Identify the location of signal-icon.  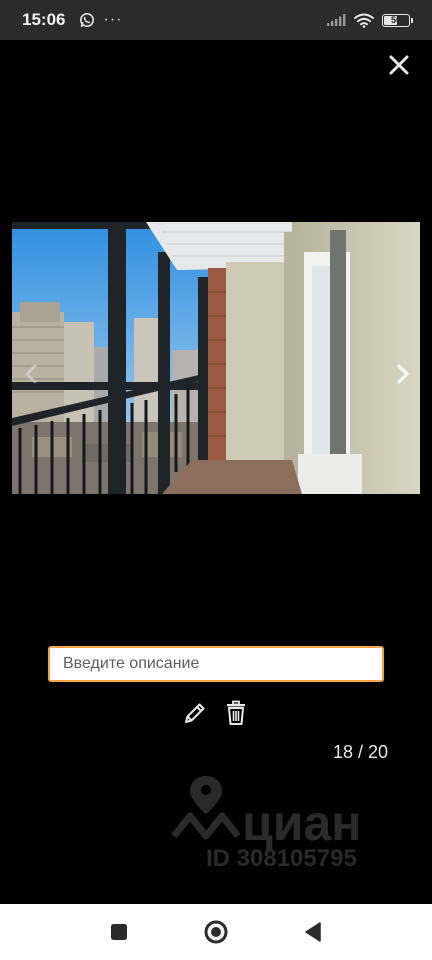
(336, 20).